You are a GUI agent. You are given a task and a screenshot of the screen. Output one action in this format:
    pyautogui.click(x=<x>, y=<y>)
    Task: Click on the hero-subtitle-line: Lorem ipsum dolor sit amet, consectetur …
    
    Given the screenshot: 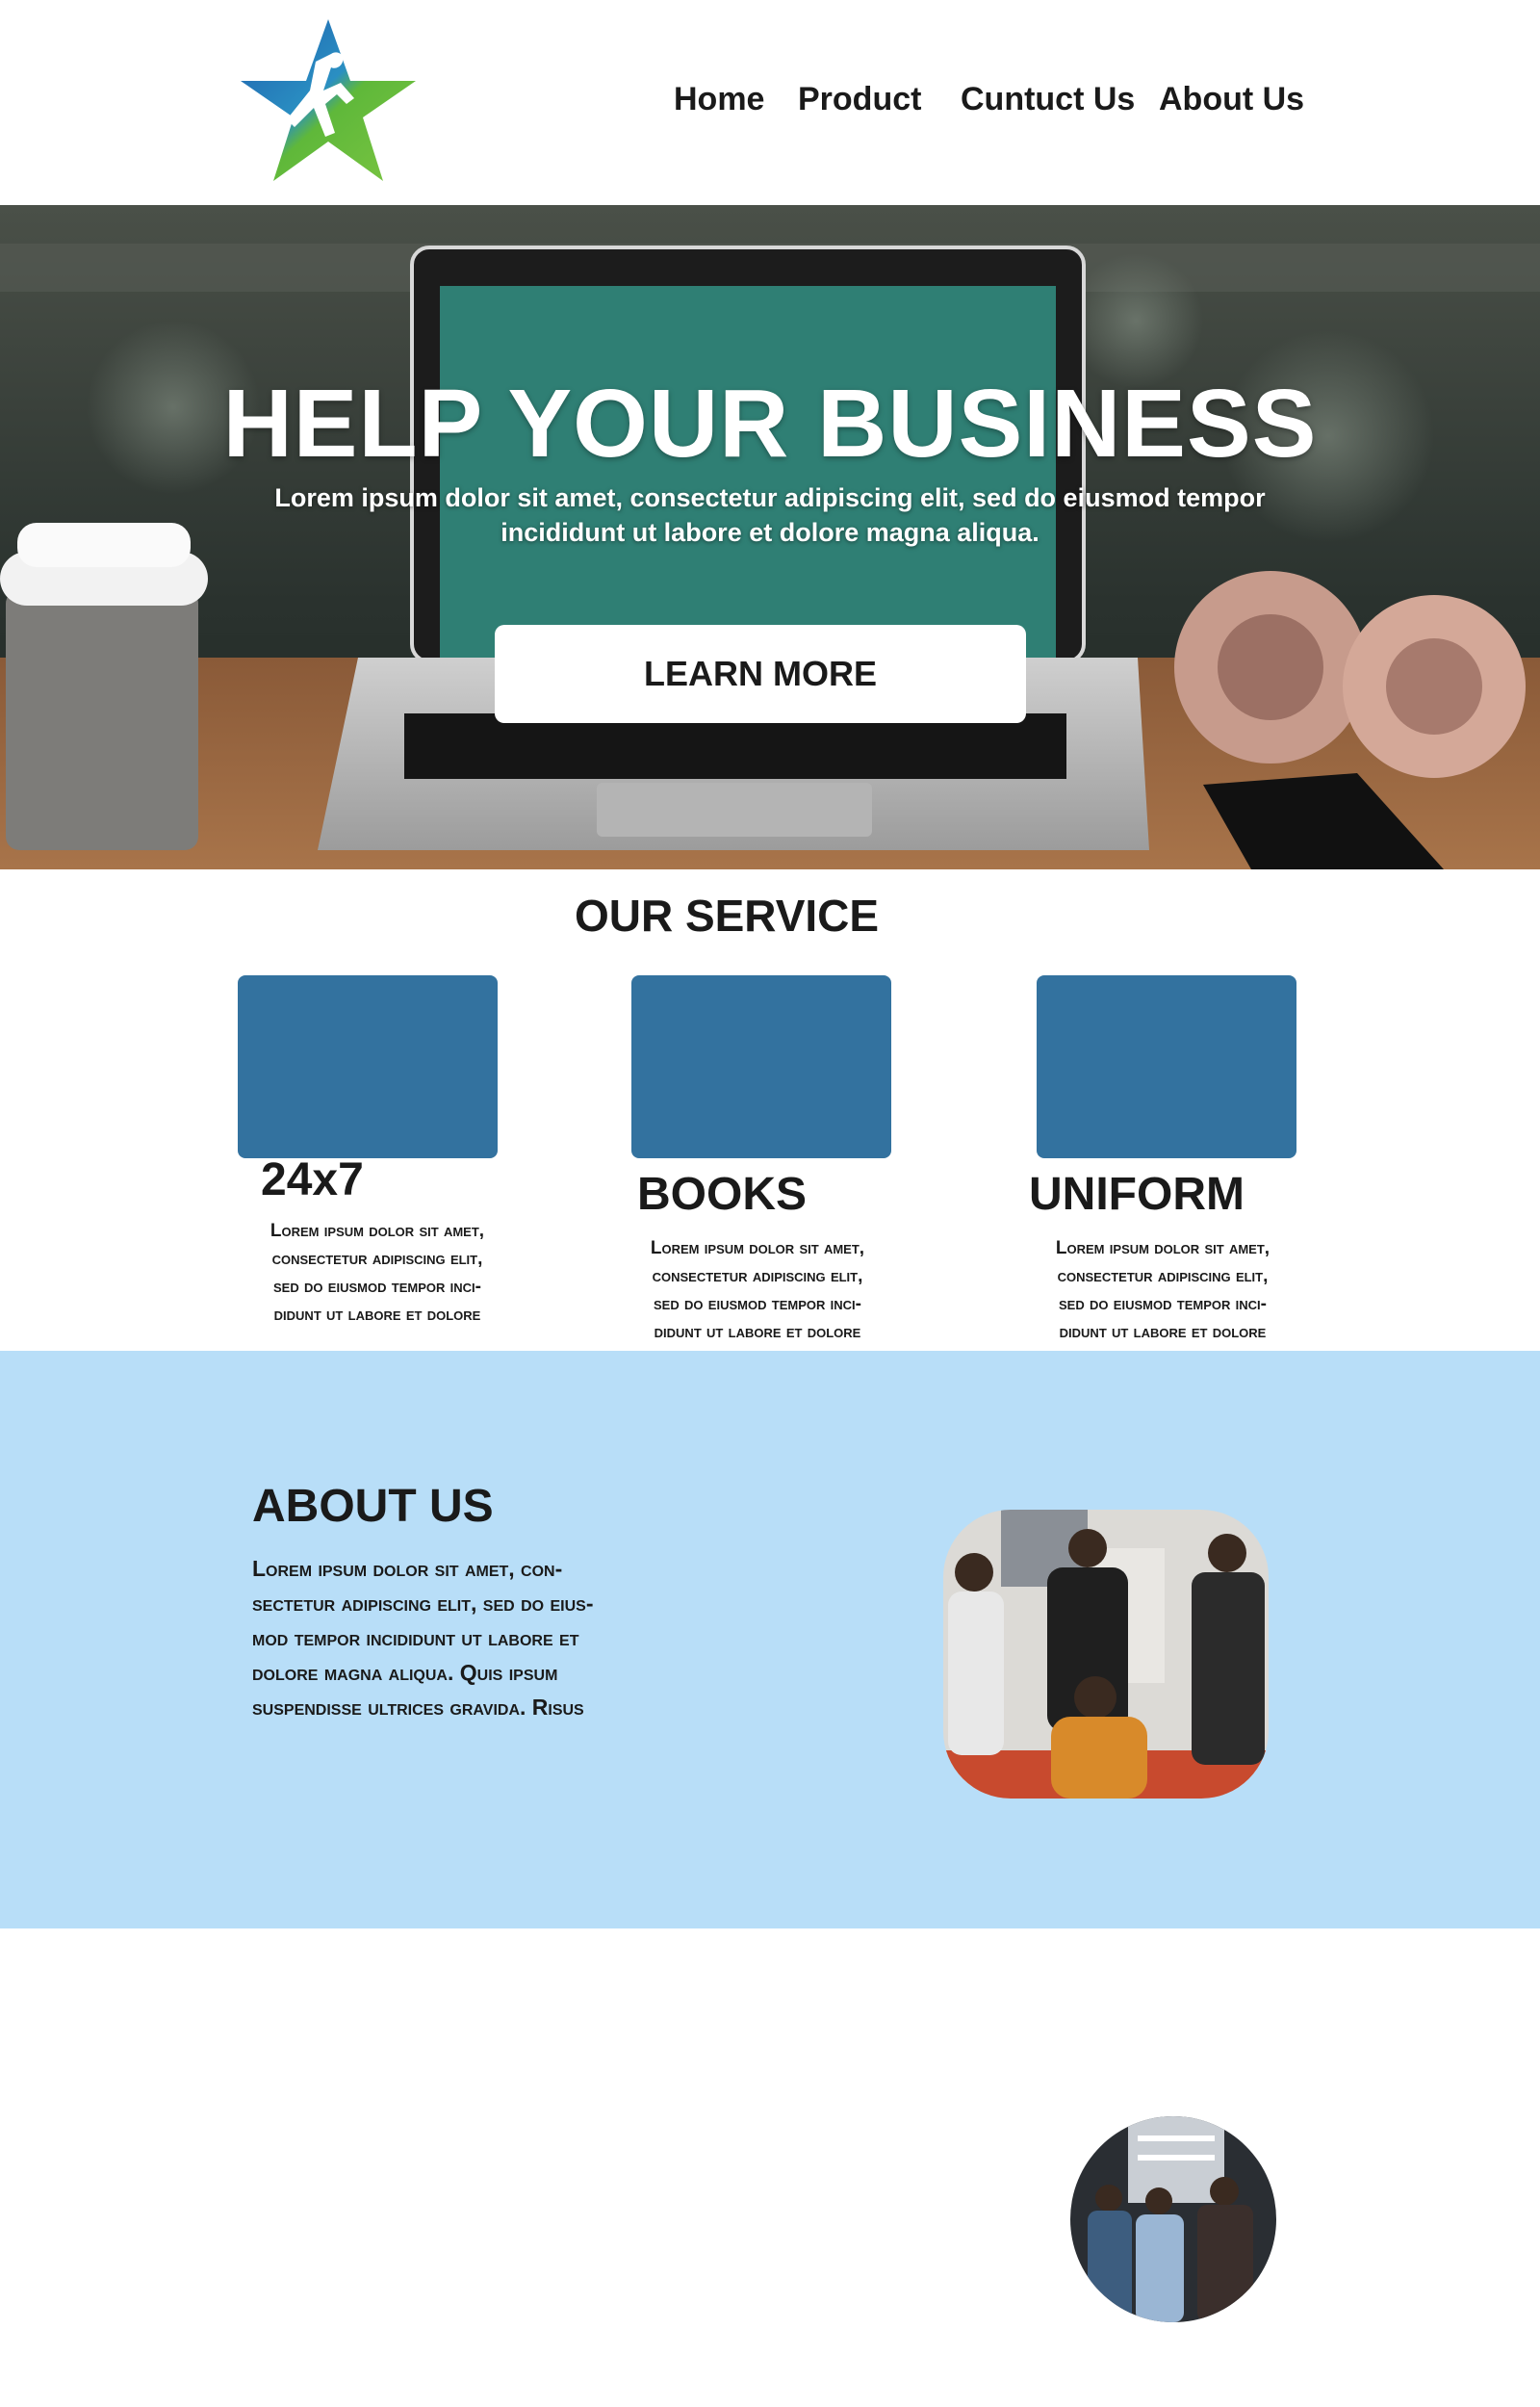 What is the action you would take?
    pyautogui.click(x=770, y=497)
    